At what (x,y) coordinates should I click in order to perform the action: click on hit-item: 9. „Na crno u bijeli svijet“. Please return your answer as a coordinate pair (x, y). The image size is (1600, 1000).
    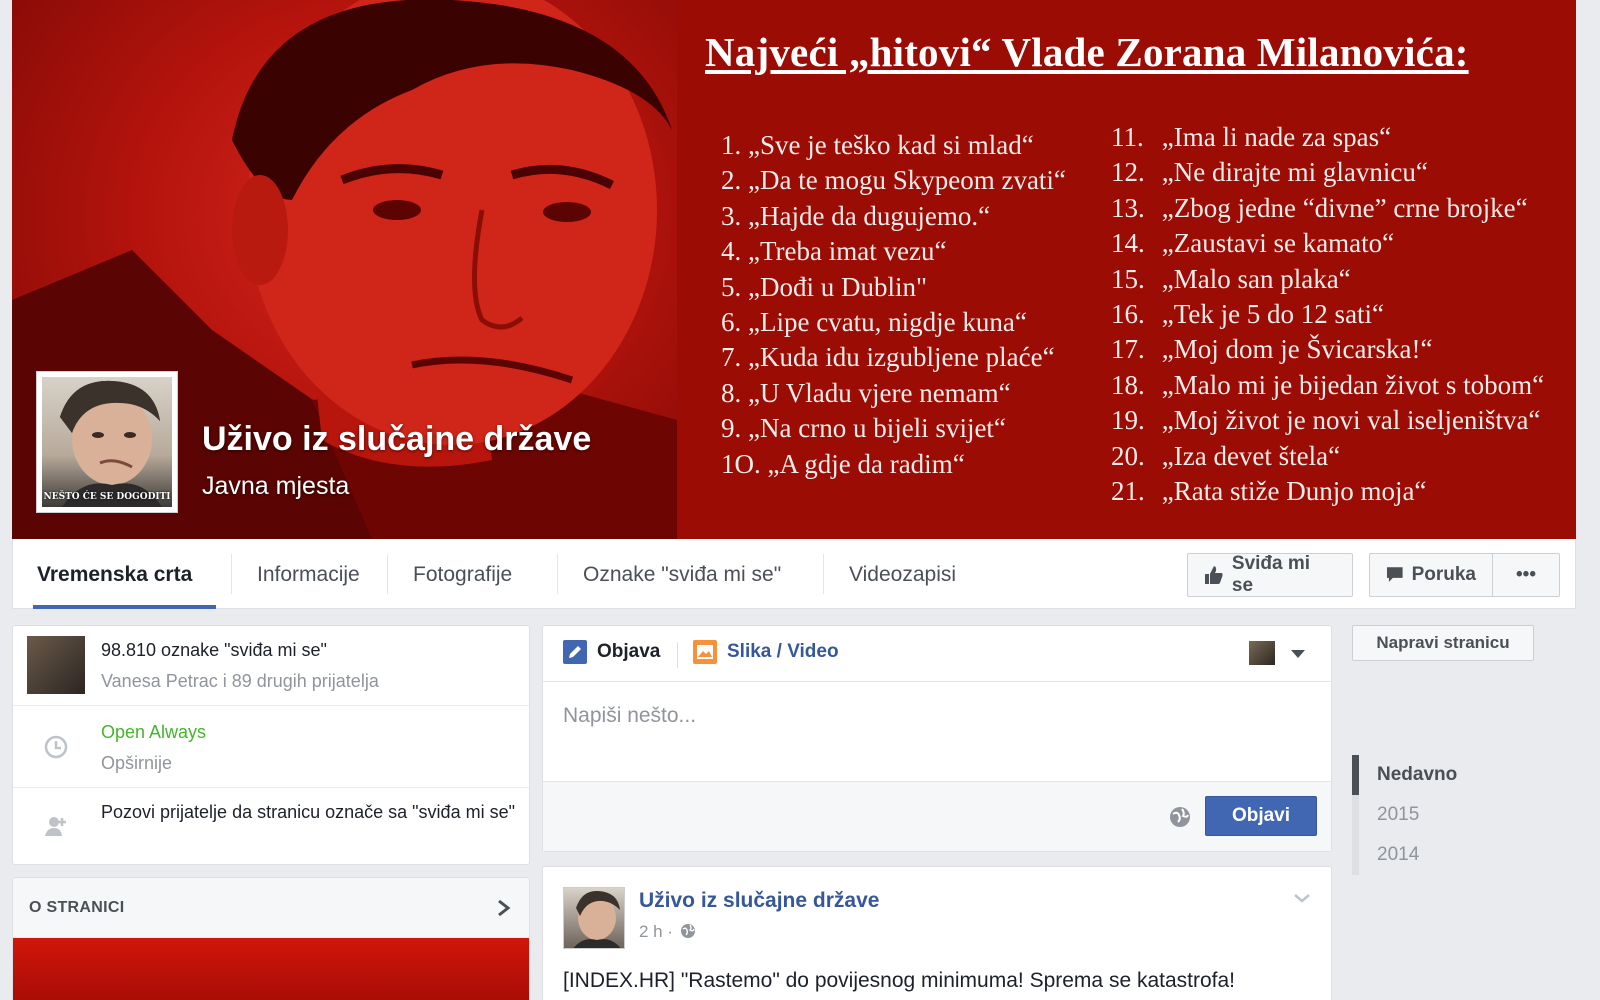
    Looking at the image, I should click on (893, 428).